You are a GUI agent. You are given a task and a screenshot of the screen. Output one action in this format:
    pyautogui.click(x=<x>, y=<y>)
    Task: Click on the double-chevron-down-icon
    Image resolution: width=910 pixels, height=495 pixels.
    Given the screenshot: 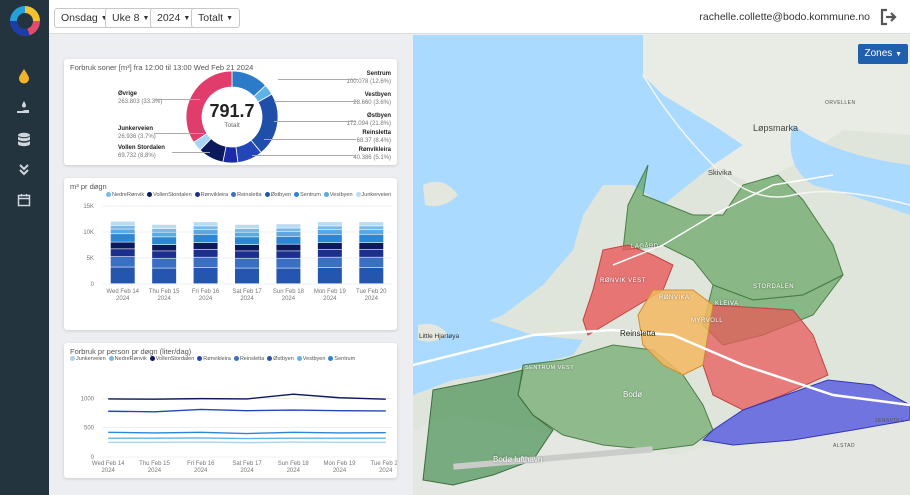 What is the action you would take?
    pyautogui.click(x=24, y=170)
    